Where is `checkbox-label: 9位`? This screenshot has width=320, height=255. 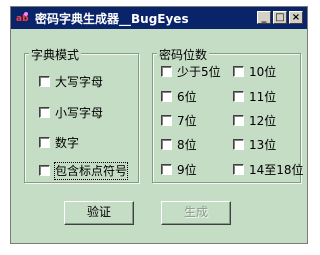 checkbox-label: 9位 is located at coordinates (187, 170).